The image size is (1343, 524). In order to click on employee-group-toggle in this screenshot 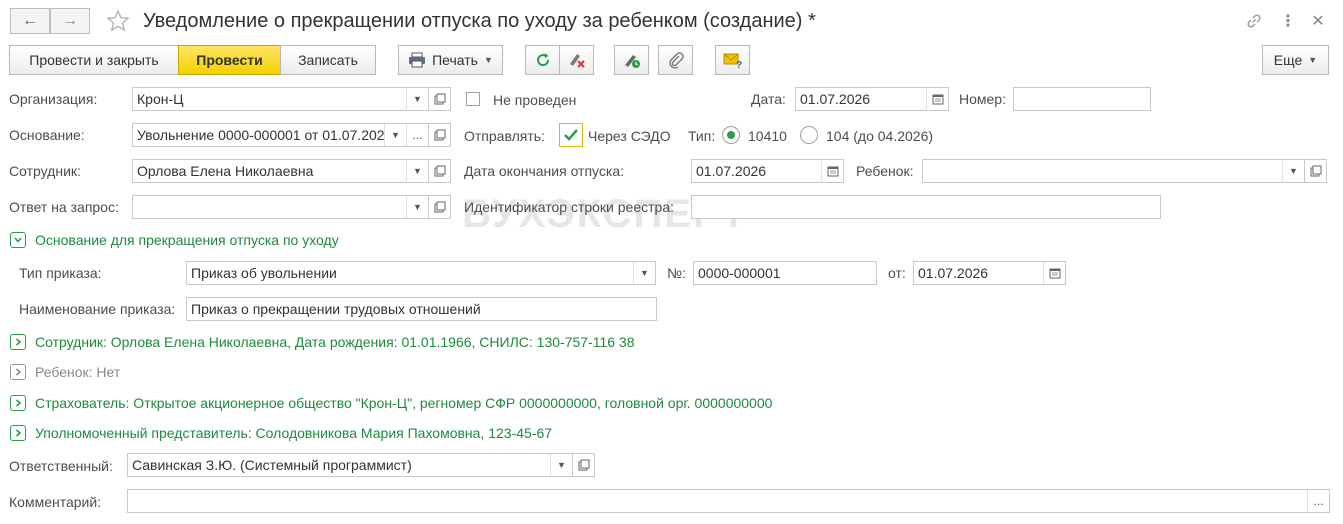, I will do `click(18, 342)`.